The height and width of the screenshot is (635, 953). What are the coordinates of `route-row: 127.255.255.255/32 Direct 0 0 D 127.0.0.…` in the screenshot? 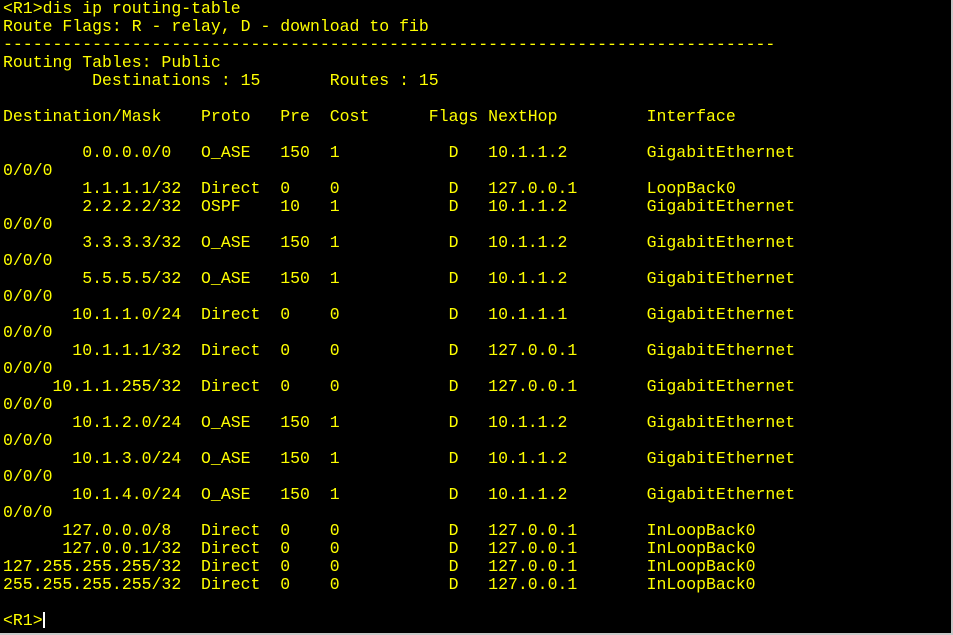 It's located at (379, 566).